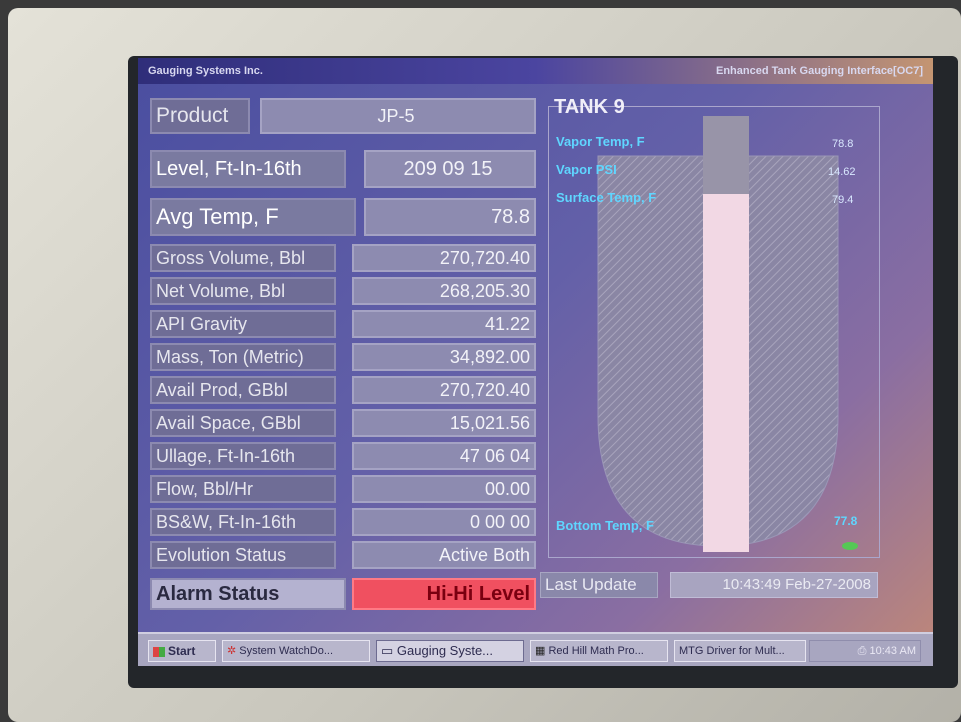 The image size is (961, 722). I want to click on status-indicator-dot, so click(850, 546).